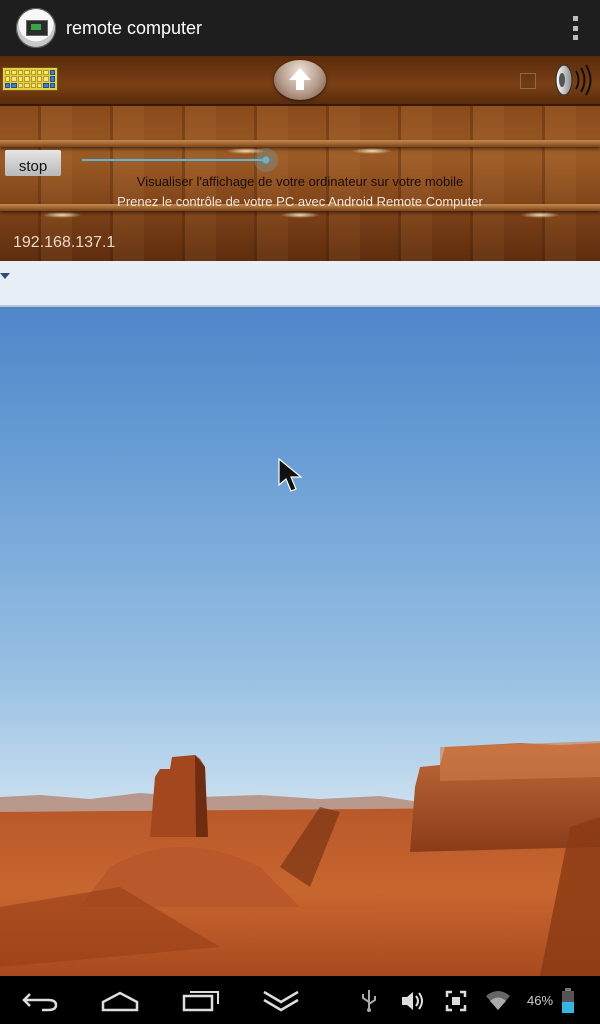 This screenshot has height=1024, width=600. Describe the element at coordinates (528, 81) in the screenshot. I see `checkbox` at that location.